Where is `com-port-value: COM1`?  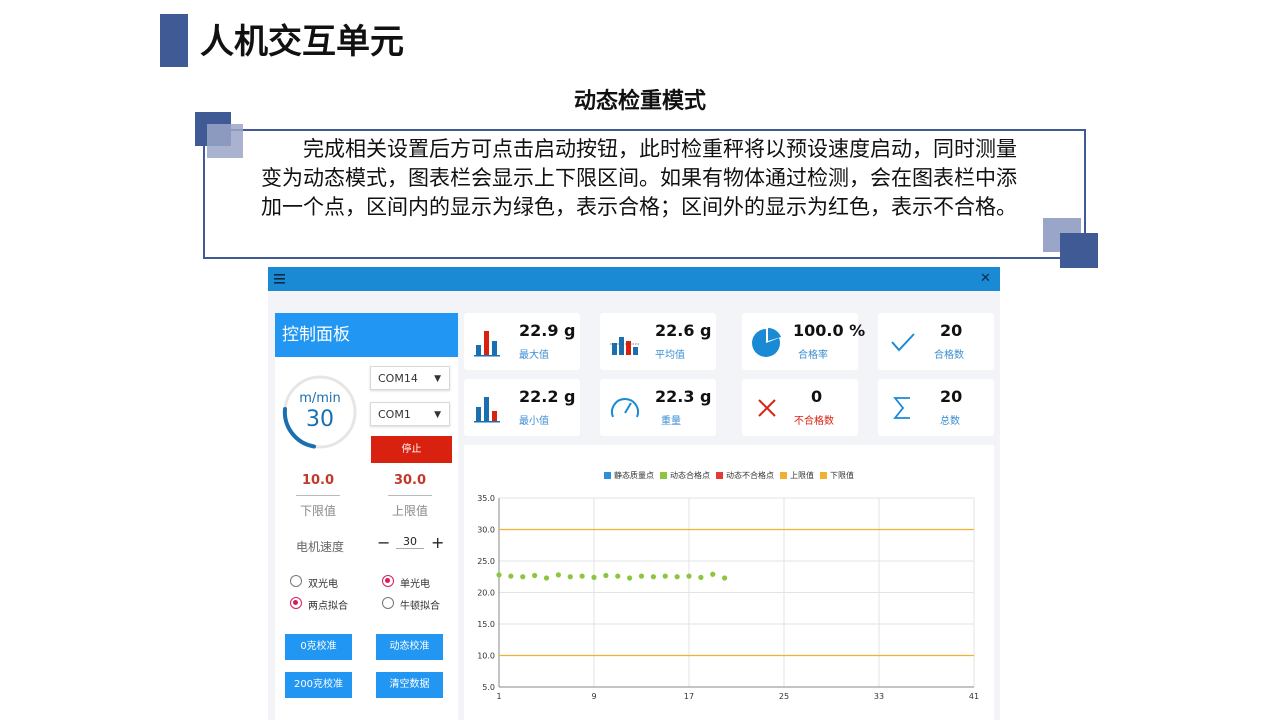 com-port-value: COM1 is located at coordinates (394, 414).